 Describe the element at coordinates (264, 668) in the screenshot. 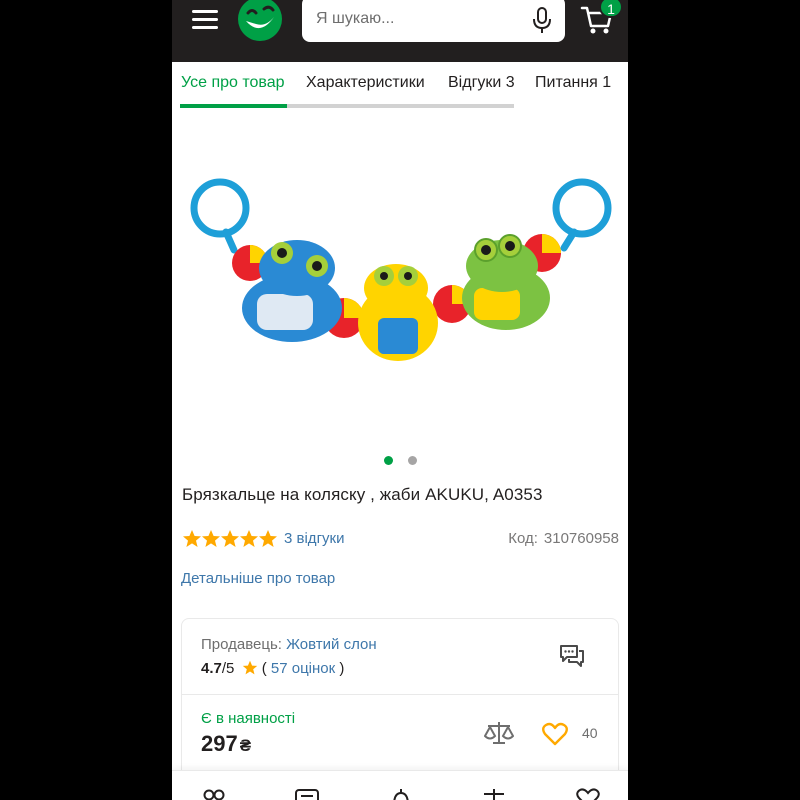

I see `rating-open-paren: (` at that location.